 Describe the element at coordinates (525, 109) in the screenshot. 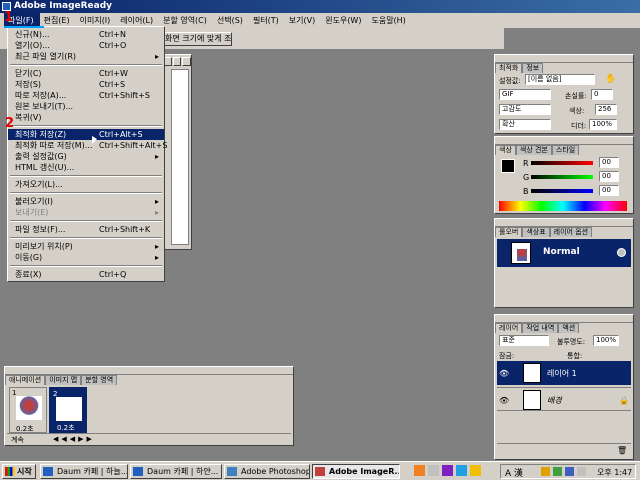

I see `palette-select: 고감도` at that location.